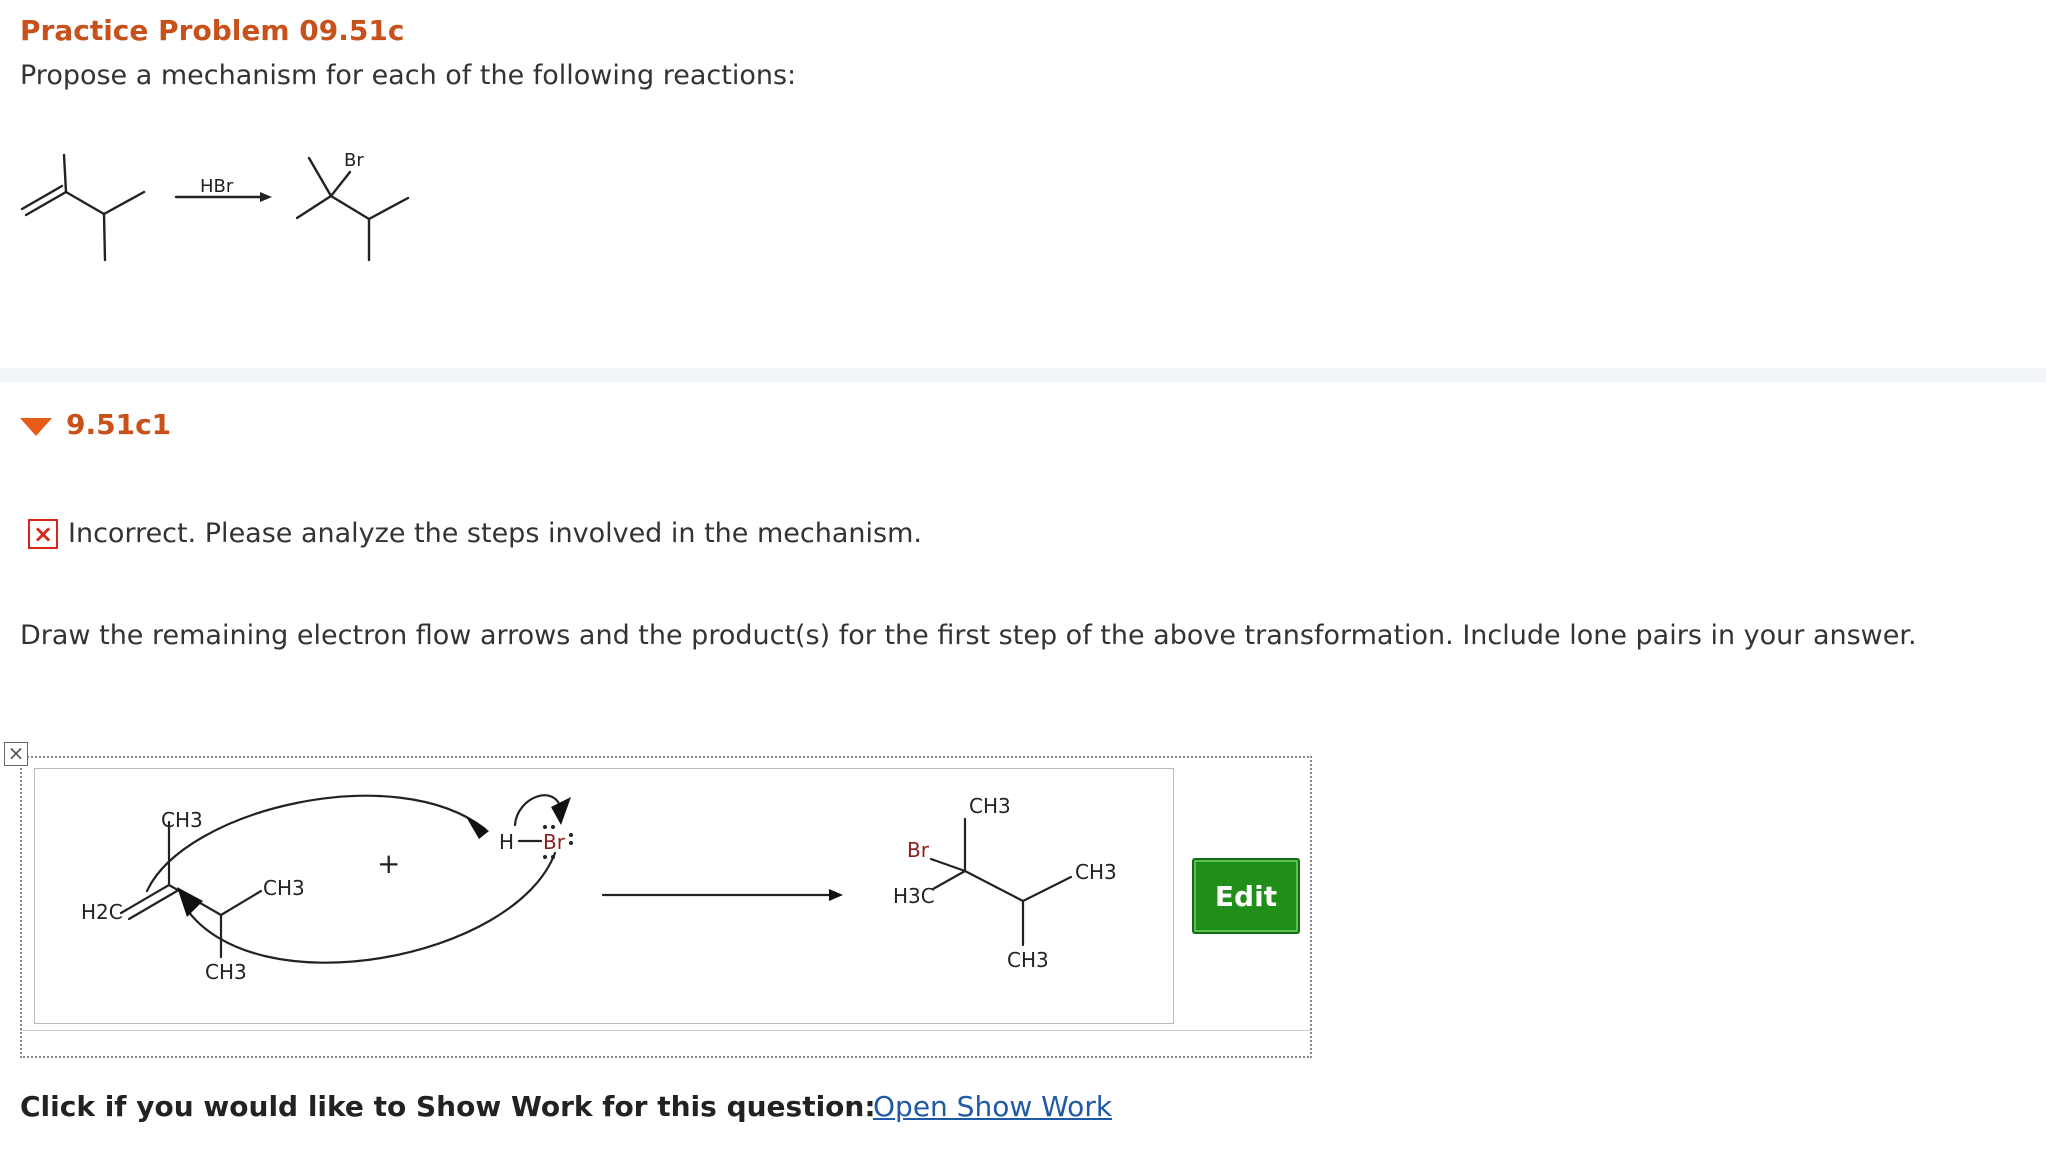 This screenshot has height=1170, width=2046. I want to click on edit-button: Edit, so click(1246, 896).